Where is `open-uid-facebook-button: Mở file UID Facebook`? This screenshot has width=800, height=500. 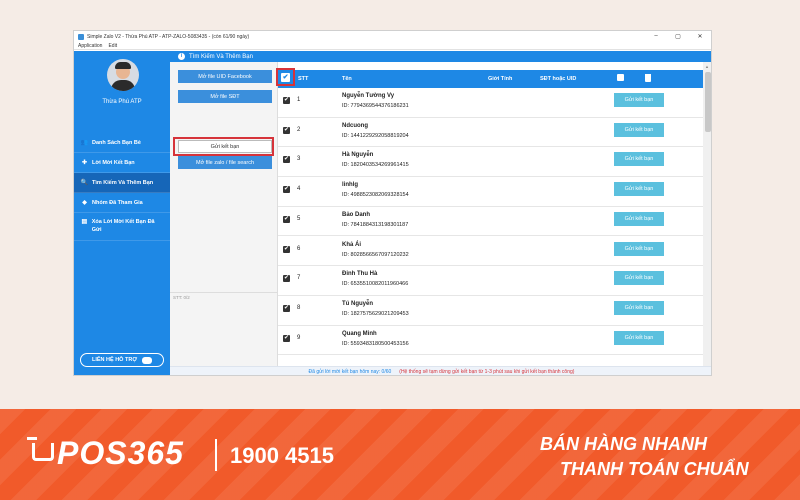
open-uid-facebook-button: Mở file UID Facebook is located at coordinates (225, 76).